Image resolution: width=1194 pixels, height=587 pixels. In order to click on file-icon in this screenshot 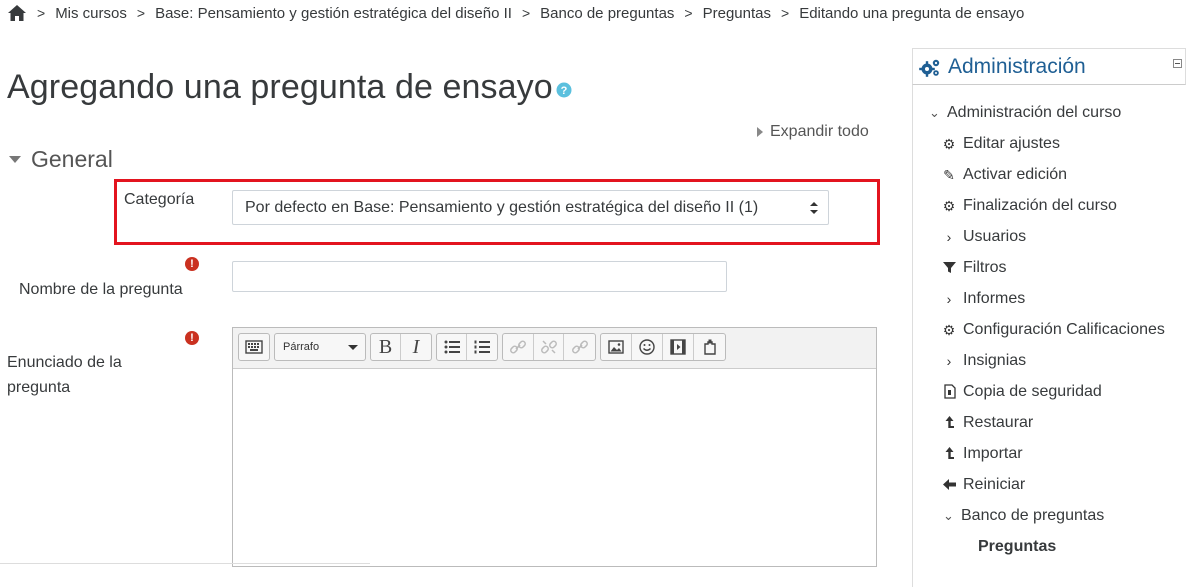, I will do `click(949, 392)`.